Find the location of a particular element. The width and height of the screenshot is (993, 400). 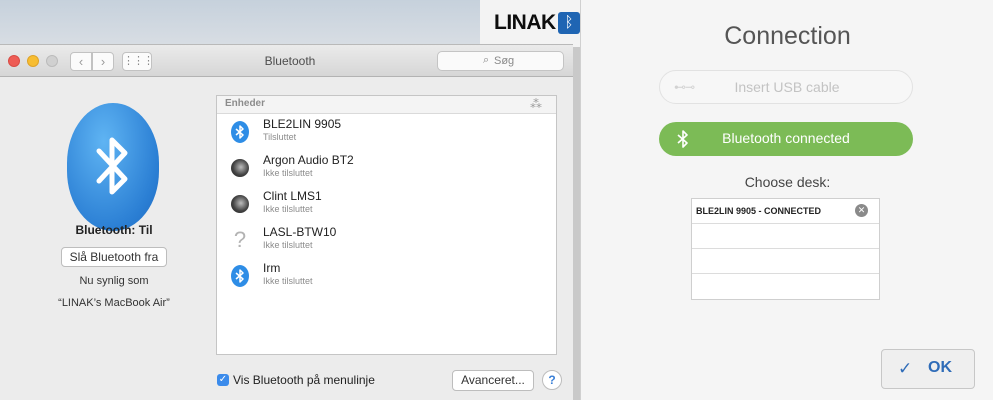

window-titlebar: ‹ › ⋮⋮⋮ Bluetooth ⌕ Søg is located at coordinates (286, 61).